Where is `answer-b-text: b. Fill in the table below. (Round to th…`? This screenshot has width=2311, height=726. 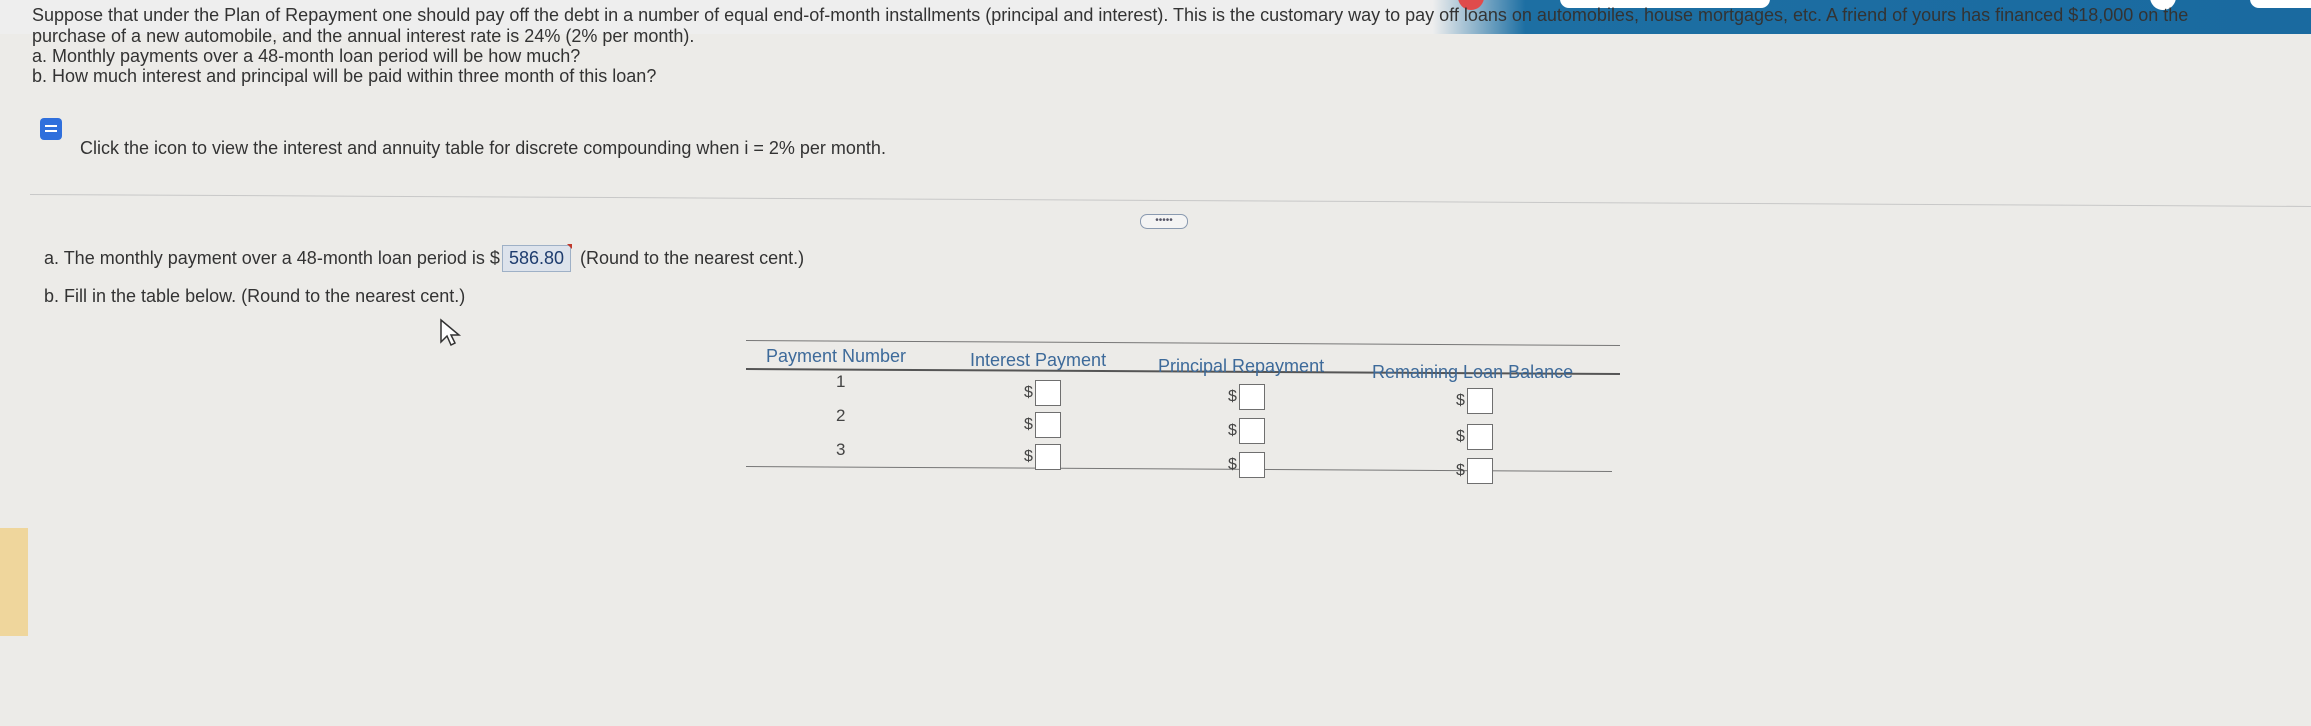 answer-b-text: b. Fill in the table below. (Round to th… is located at coordinates (255, 296).